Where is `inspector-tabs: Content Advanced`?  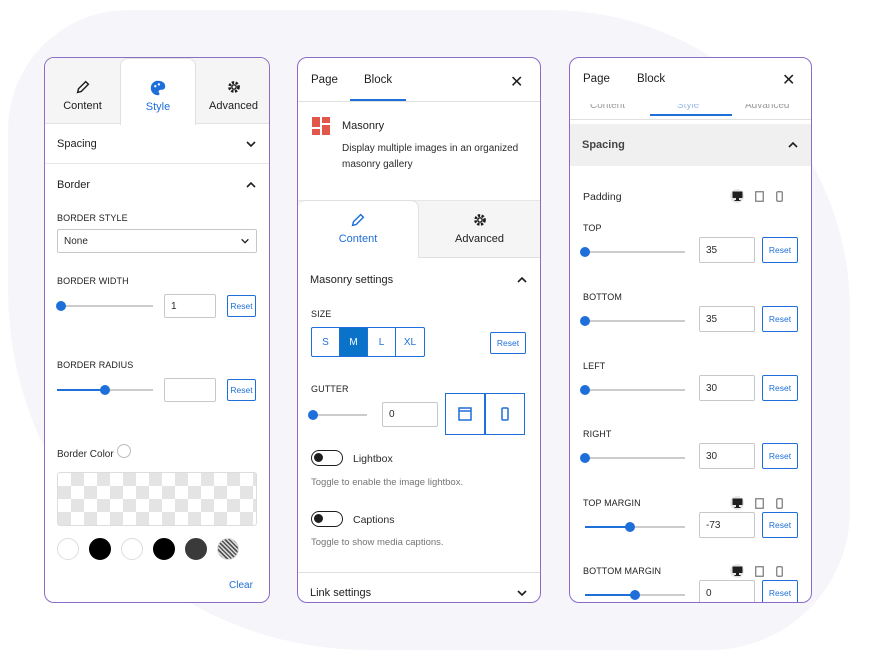 inspector-tabs: Content Advanced is located at coordinates (419, 229).